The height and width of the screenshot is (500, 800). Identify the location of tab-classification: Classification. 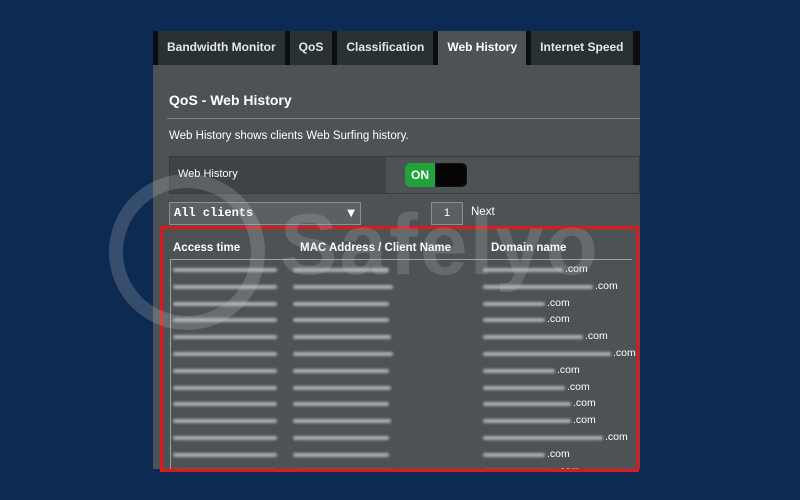
(385, 48).